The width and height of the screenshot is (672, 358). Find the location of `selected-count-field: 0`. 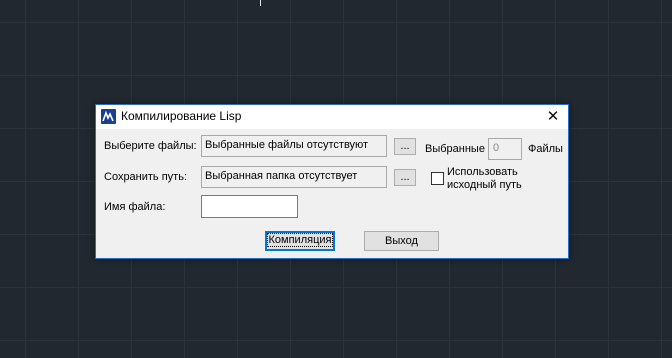

selected-count-field: 0 is located at coordinates (505, 149).